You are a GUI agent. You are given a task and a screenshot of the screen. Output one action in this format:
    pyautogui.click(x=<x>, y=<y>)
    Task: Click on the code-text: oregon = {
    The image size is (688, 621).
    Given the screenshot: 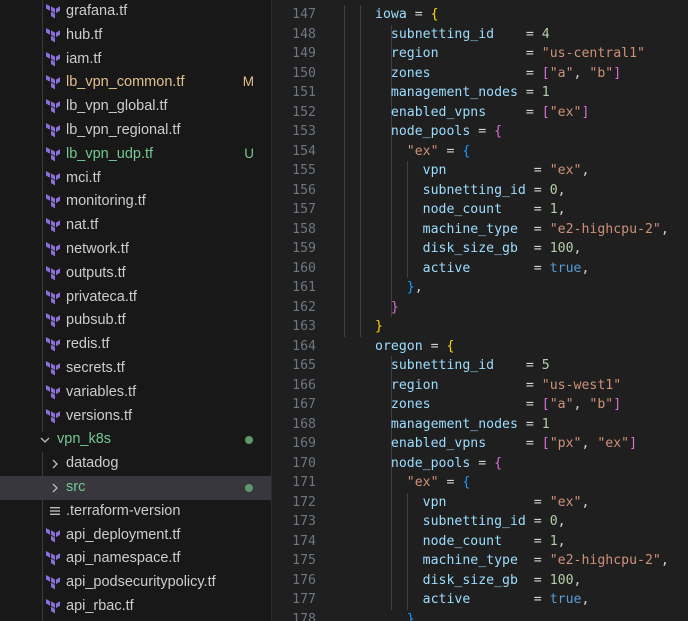 What is the action you would take?
    pyautogui.click(x=414, y=347)
    